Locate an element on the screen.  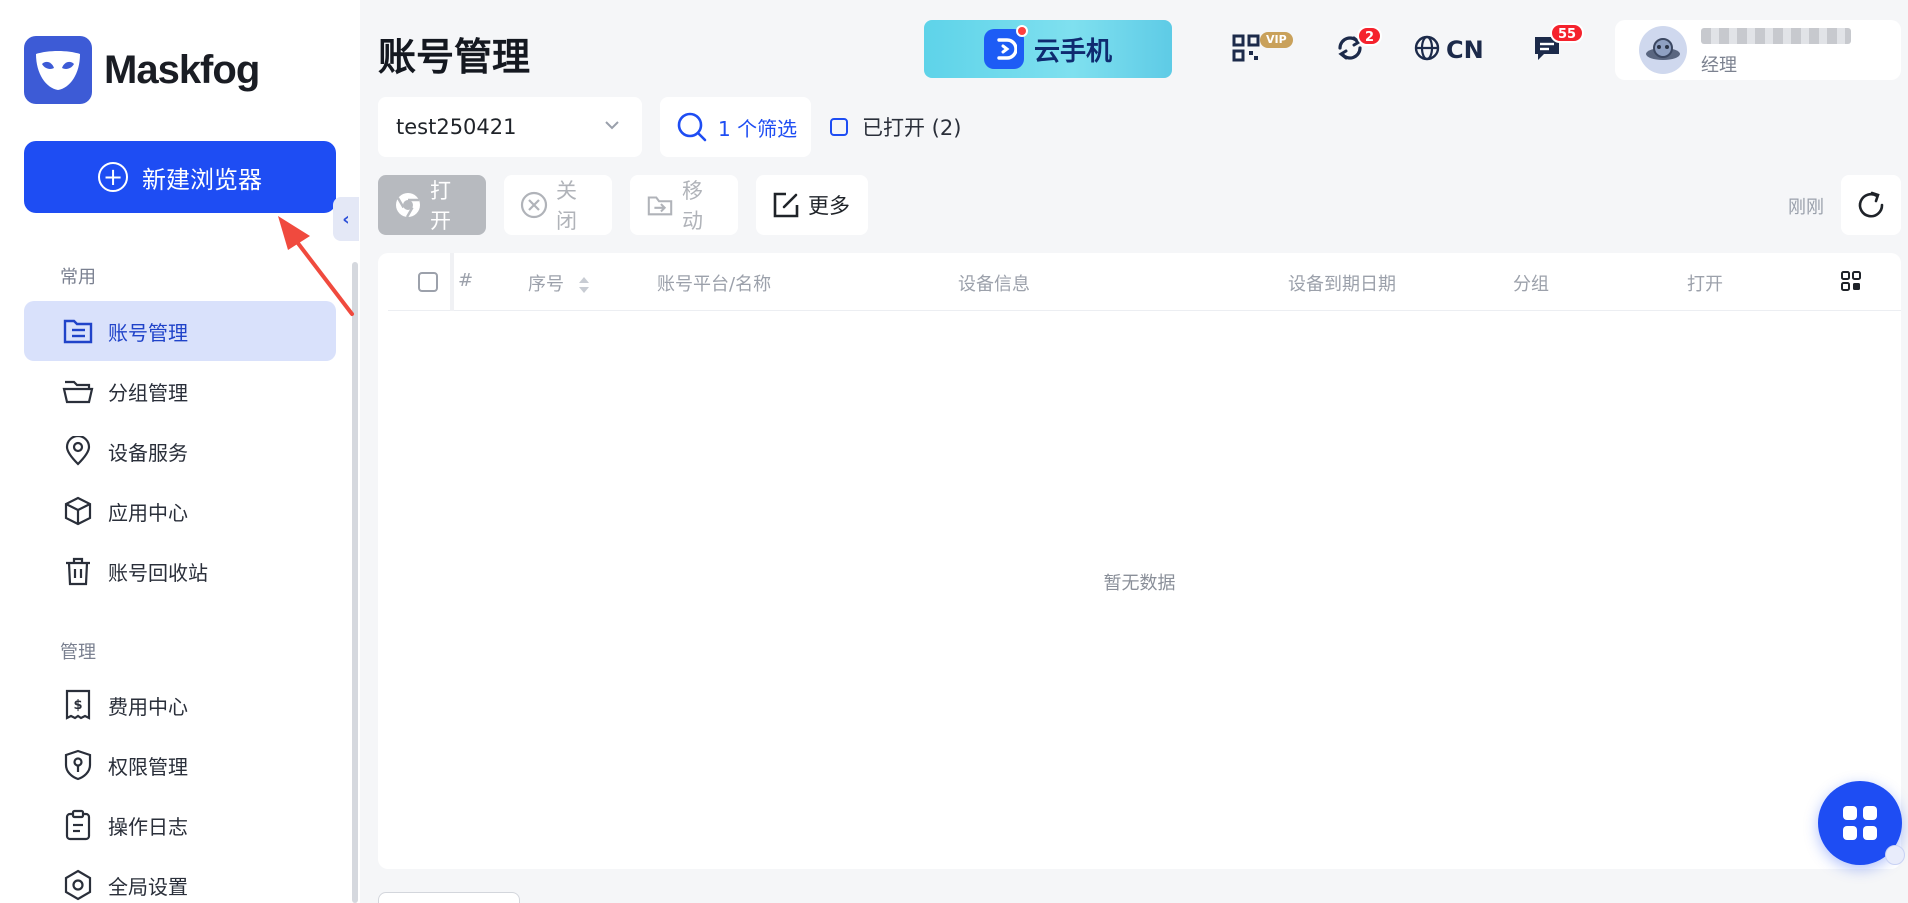
column-header-open: 打开 is located at coordinates (1705, 284).